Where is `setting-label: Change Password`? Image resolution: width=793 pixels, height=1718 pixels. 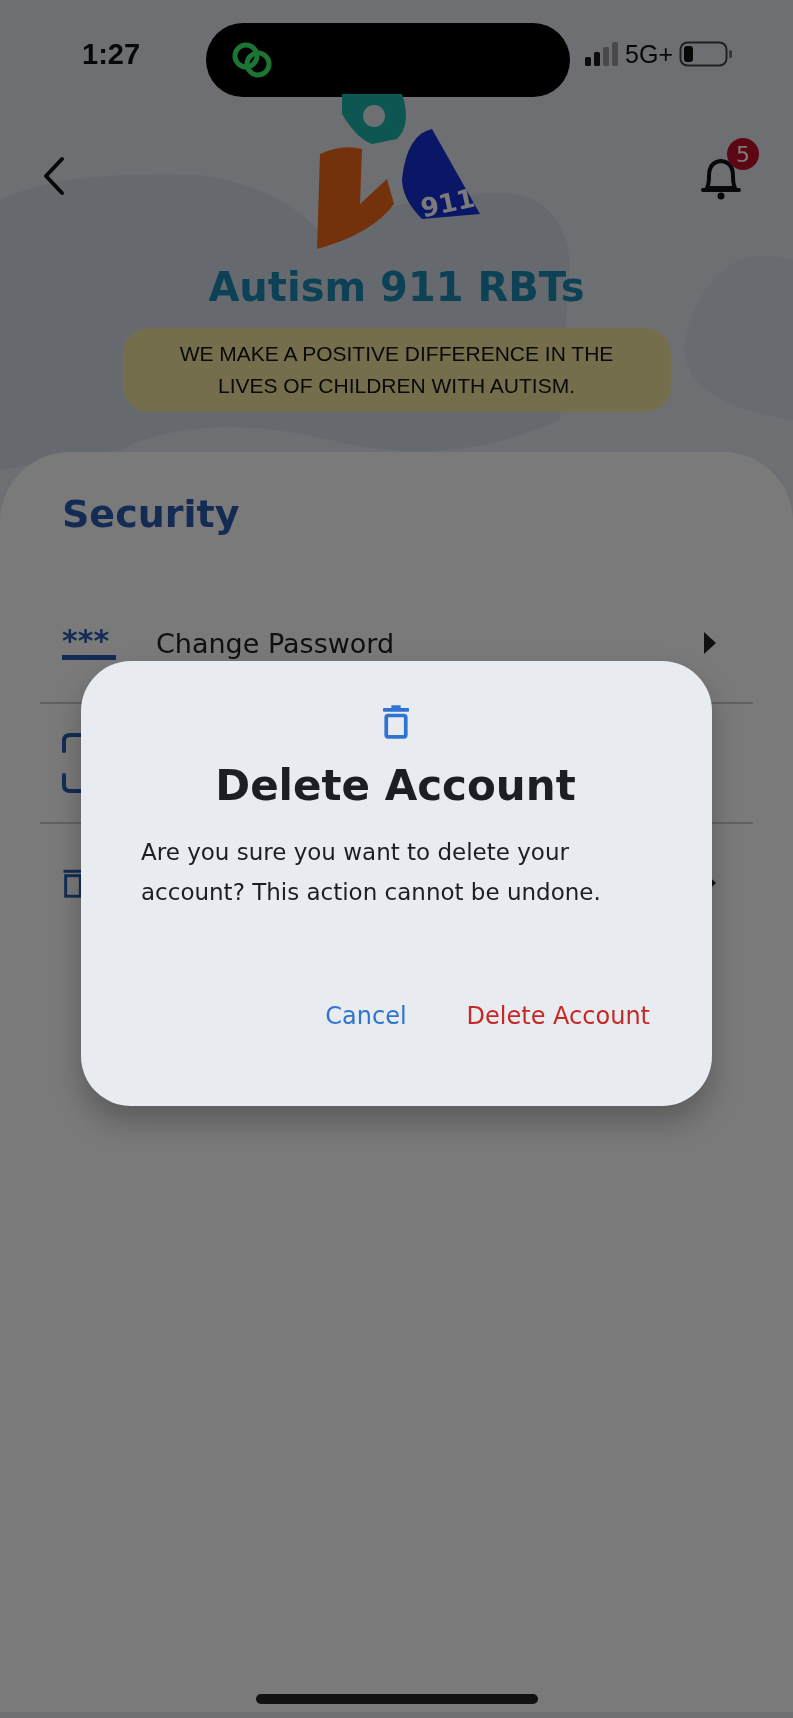 setting-label: Change Password is located at coordinates (275, 643).